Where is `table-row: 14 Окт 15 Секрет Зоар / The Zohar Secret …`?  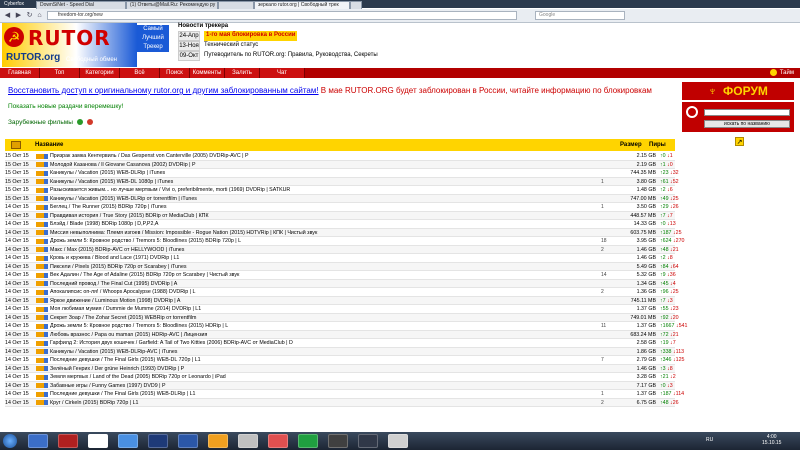
table-row: 14 Окт 15 Секрет Зоар / The Zohar Secret … is located at coordinates (342, 318).